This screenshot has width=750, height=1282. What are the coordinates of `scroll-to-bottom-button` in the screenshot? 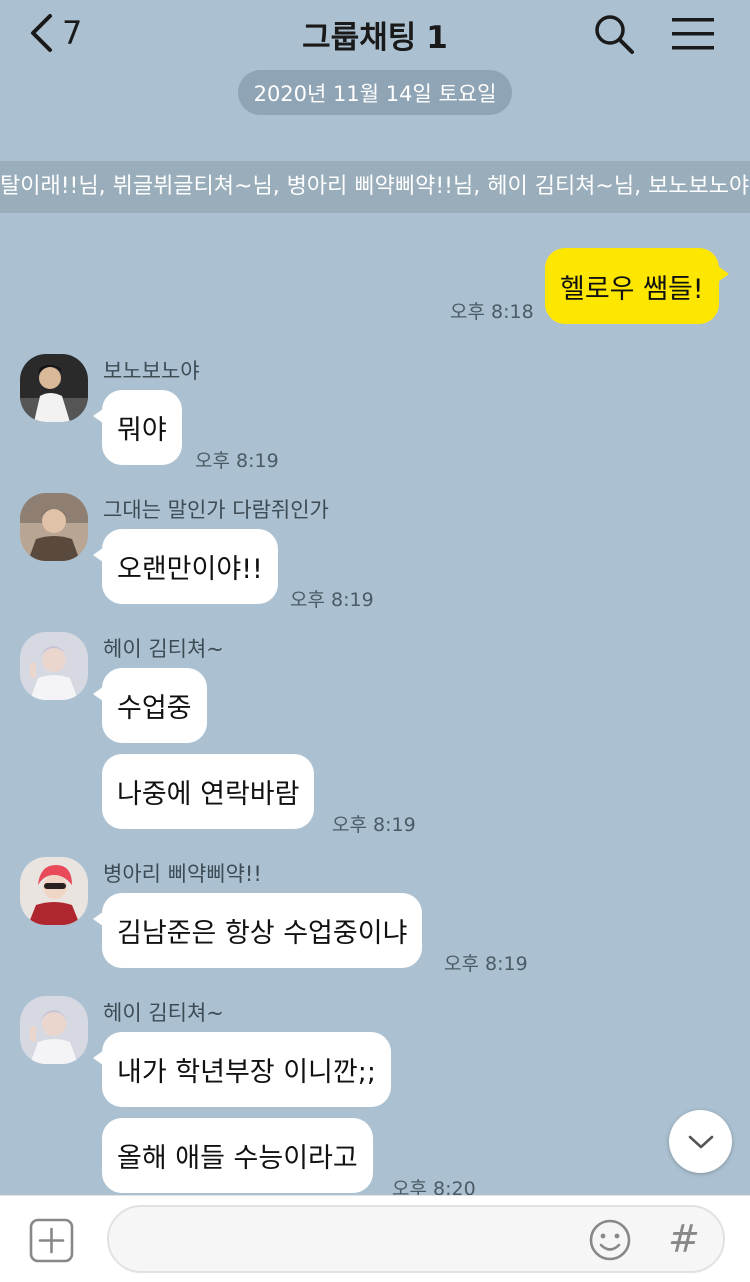 It's located at (700, 1141).